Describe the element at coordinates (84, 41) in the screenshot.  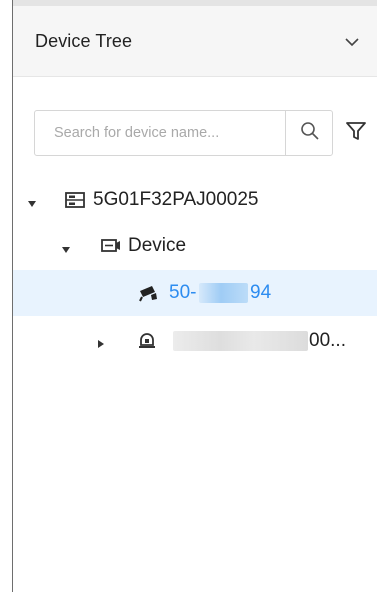
I see `panel-title: Device Tree` at that location.